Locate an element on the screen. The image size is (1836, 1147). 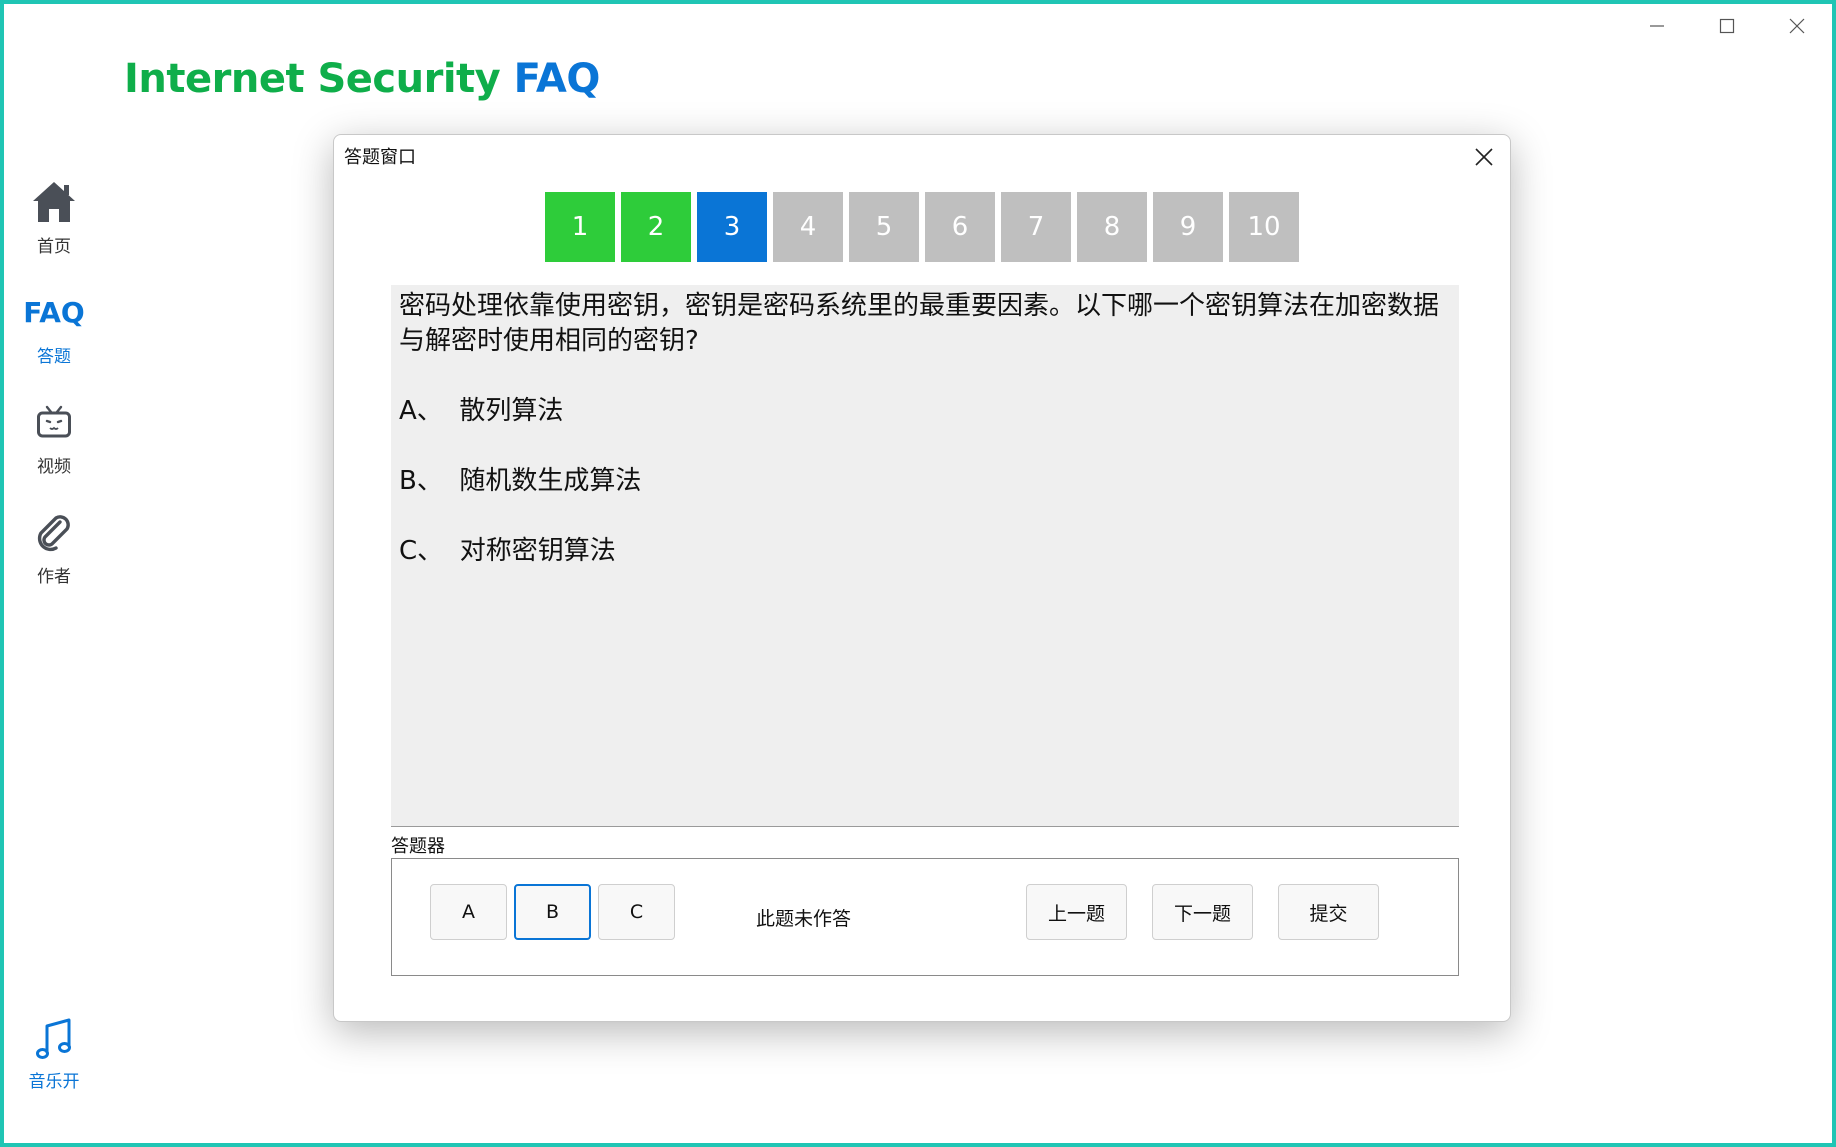
answer-status: 此题未作答 is located at coordinates (804, 919).